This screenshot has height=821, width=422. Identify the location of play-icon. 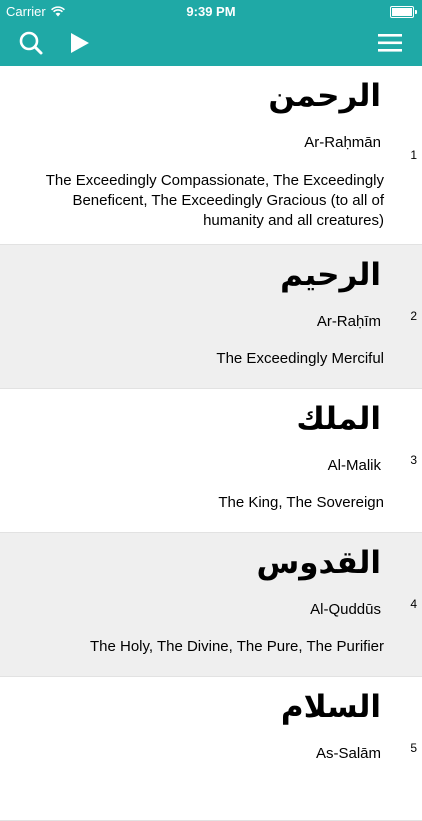
(80, 43).